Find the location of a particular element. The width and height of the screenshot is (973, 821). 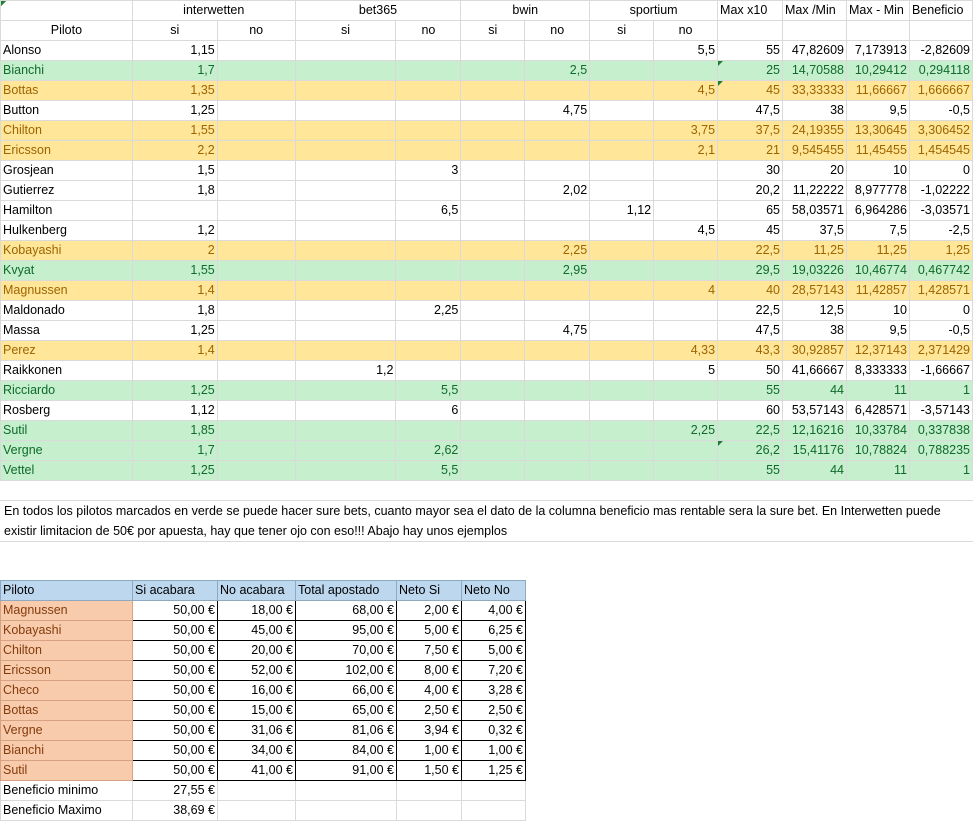

odds-cell: 4,5 is located at coordinates (686, 230).